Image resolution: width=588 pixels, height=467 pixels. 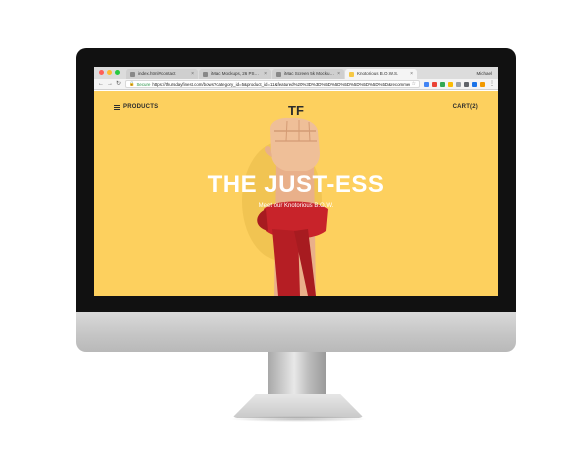 I want to click on minimize-window-button, so click(x=109, y=72).